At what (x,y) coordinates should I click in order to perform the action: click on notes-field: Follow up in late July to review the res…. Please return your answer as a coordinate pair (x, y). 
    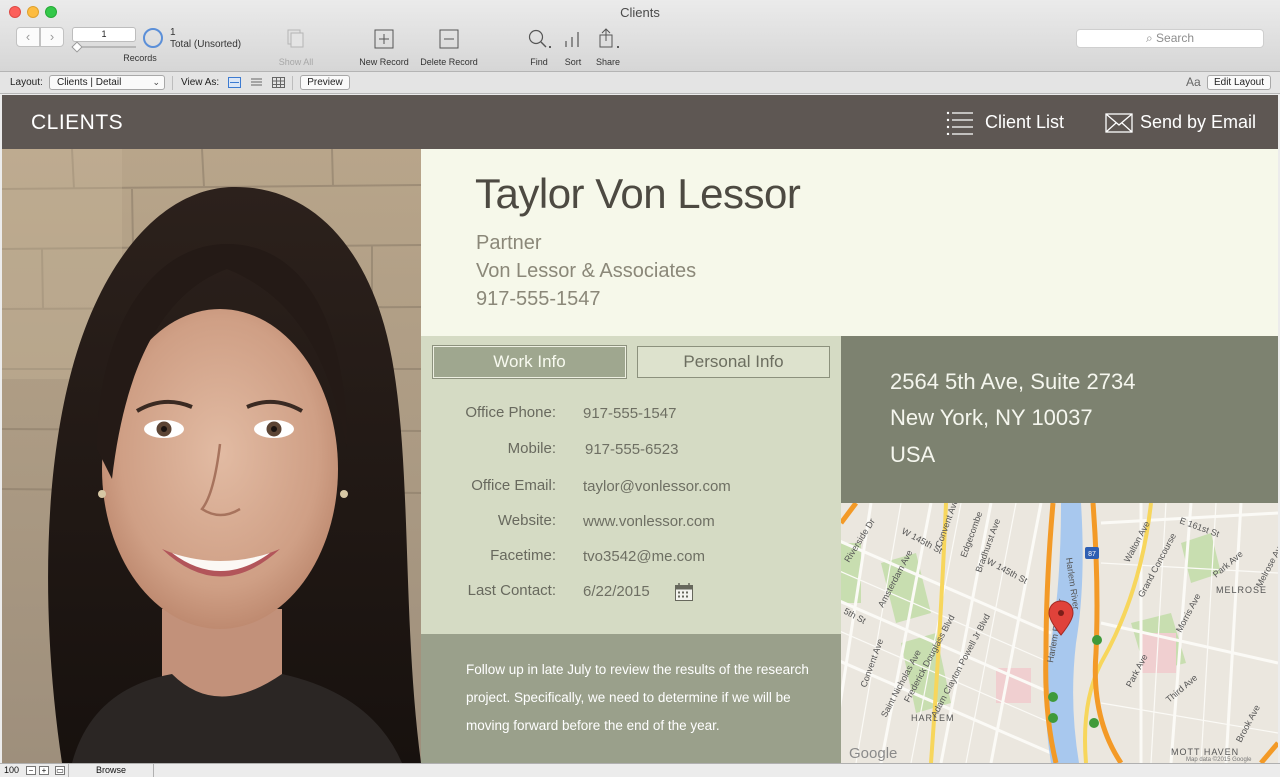
    Looking at the image, I should click on (646, 698).